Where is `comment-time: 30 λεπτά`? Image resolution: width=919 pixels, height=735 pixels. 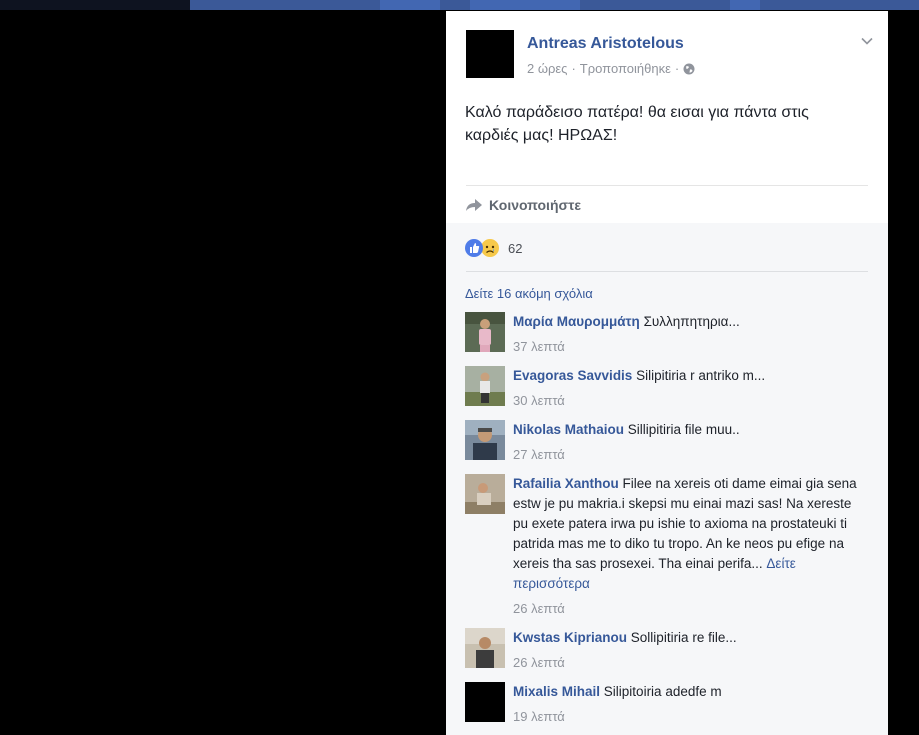
comment-time: 30 λεπτά is located at coordinates (688, 401).